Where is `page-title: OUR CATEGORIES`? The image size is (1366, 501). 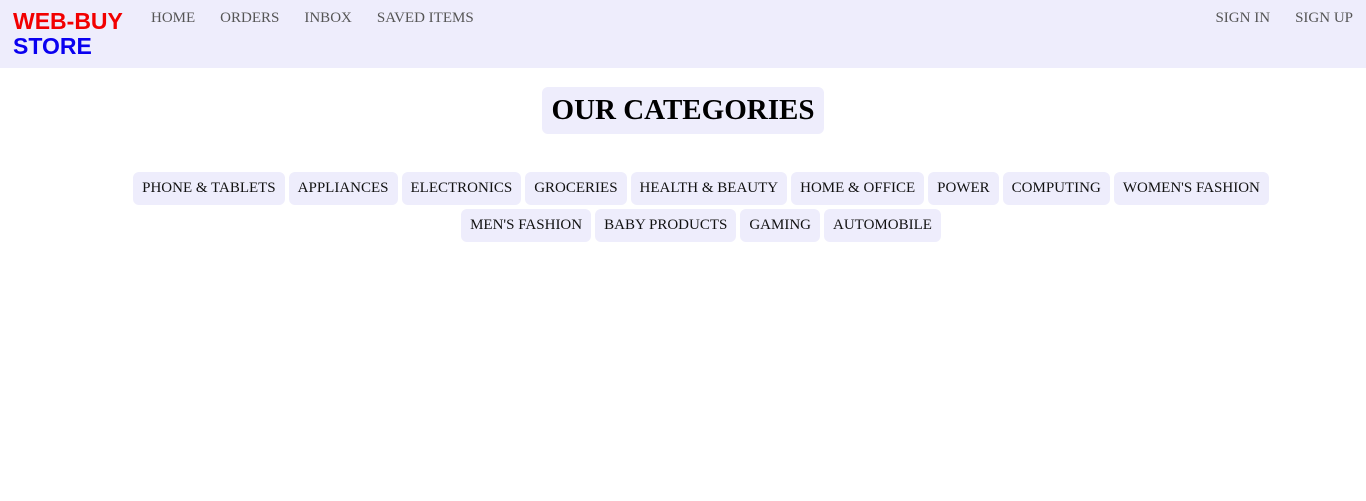 page-title: OUR CATEGORIES is located at coordinates (683, 110).